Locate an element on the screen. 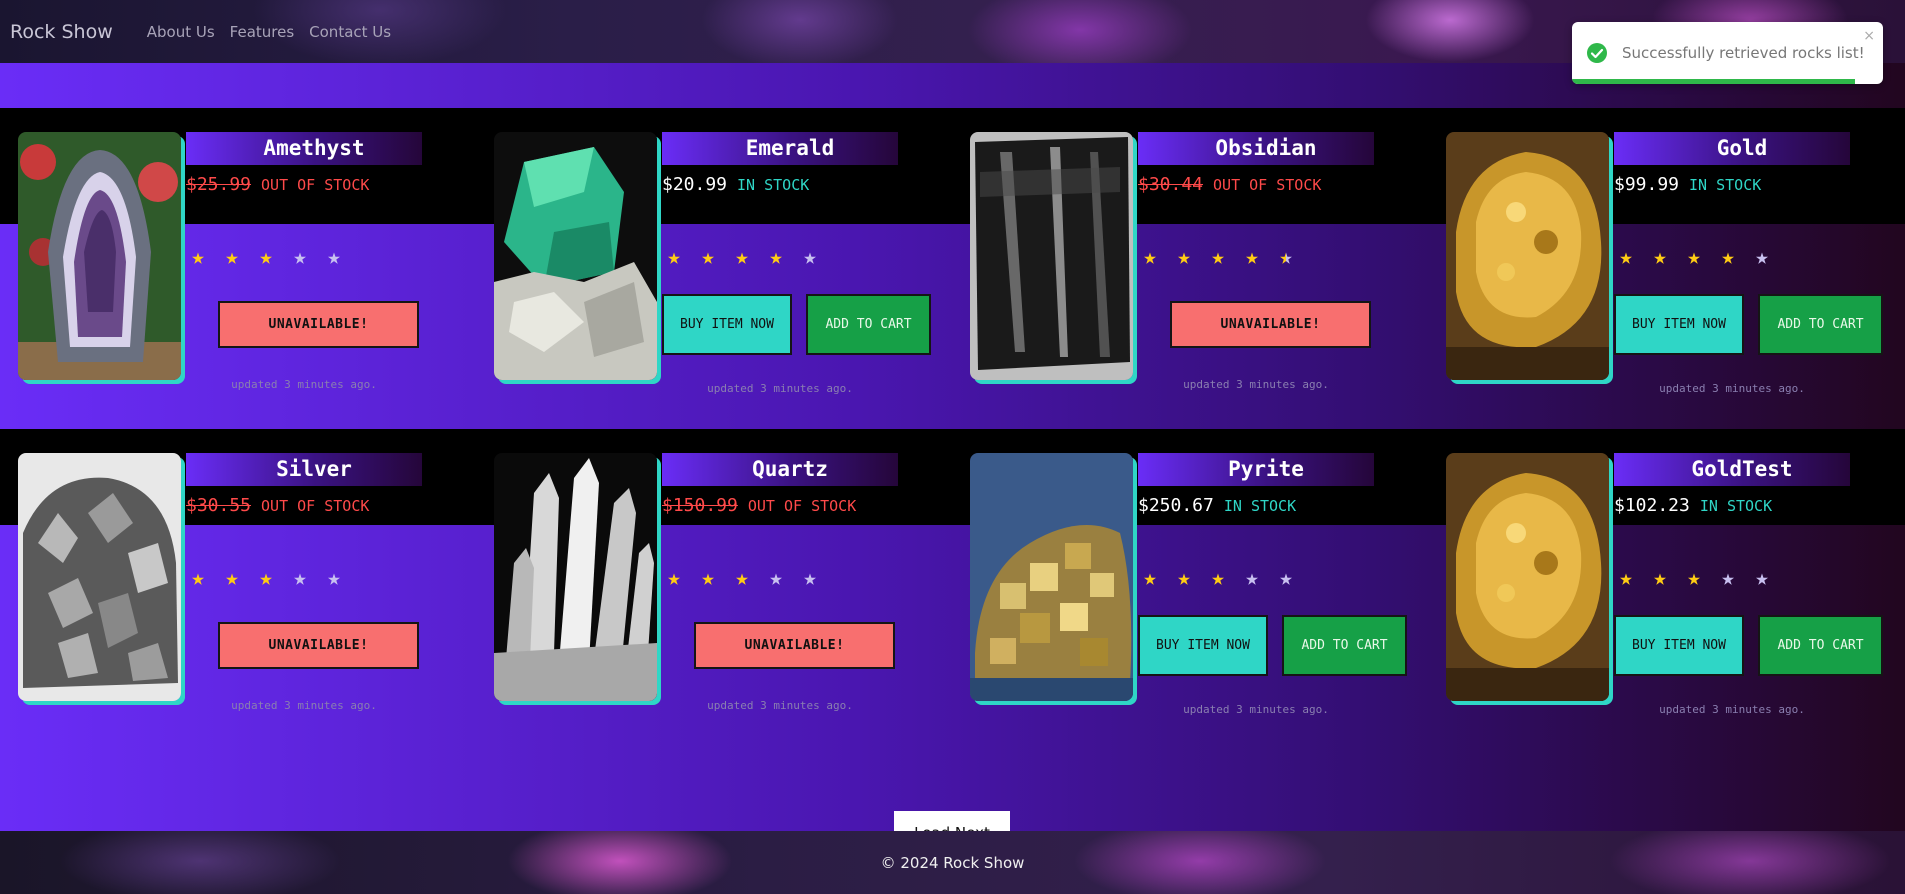  product-image-obsidian is located at coordinates (1051, 256).